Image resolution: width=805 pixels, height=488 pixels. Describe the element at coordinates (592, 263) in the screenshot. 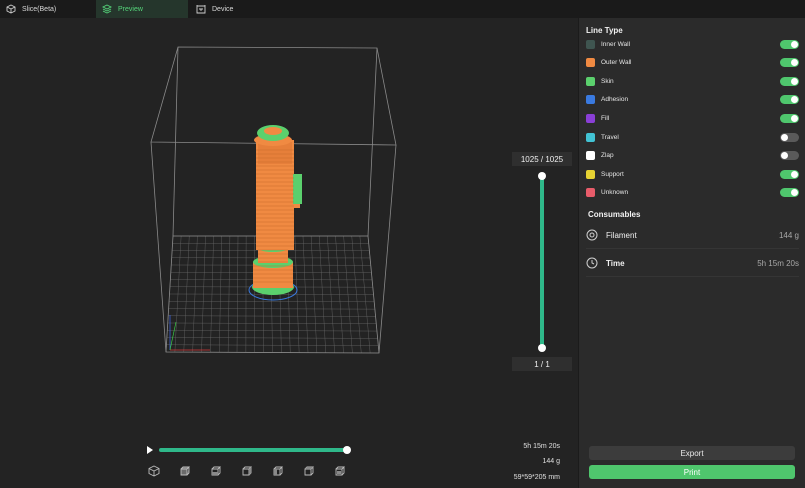

I see `clock-icon` at that location.